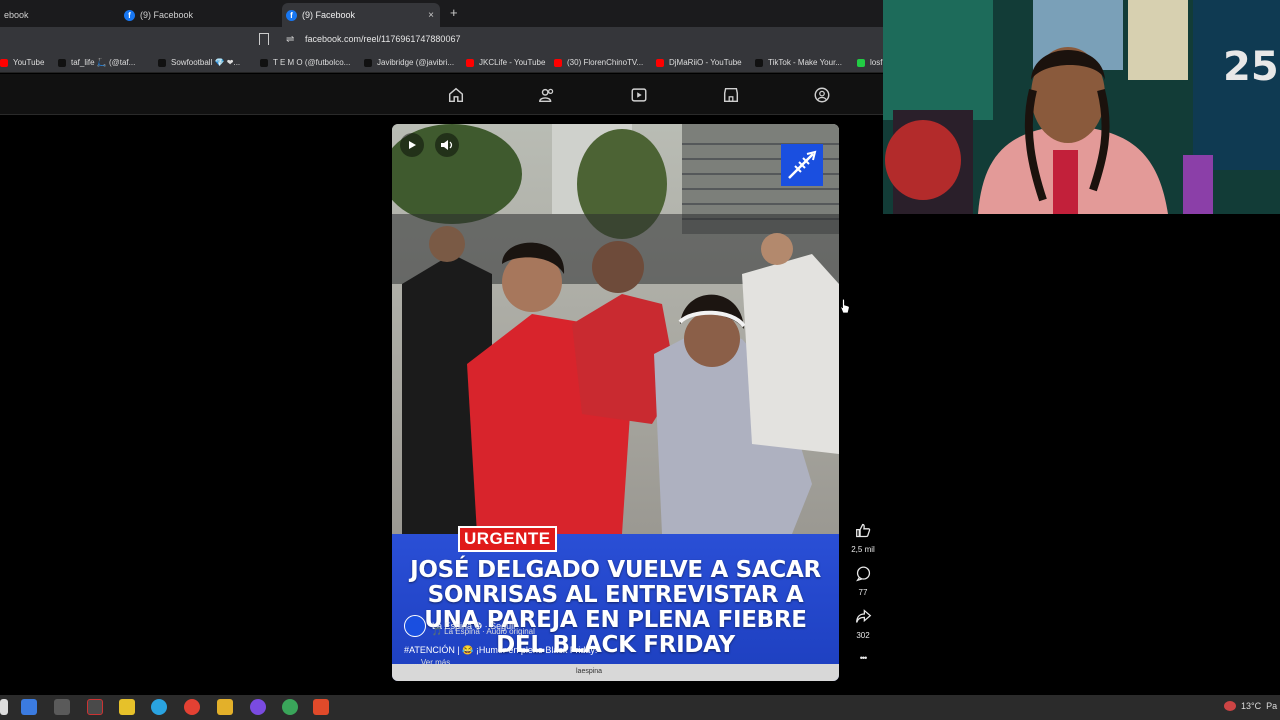 The width and height of the screenshot is (1280, 720). I want to click on bookmark-icon, so click(264, 39).